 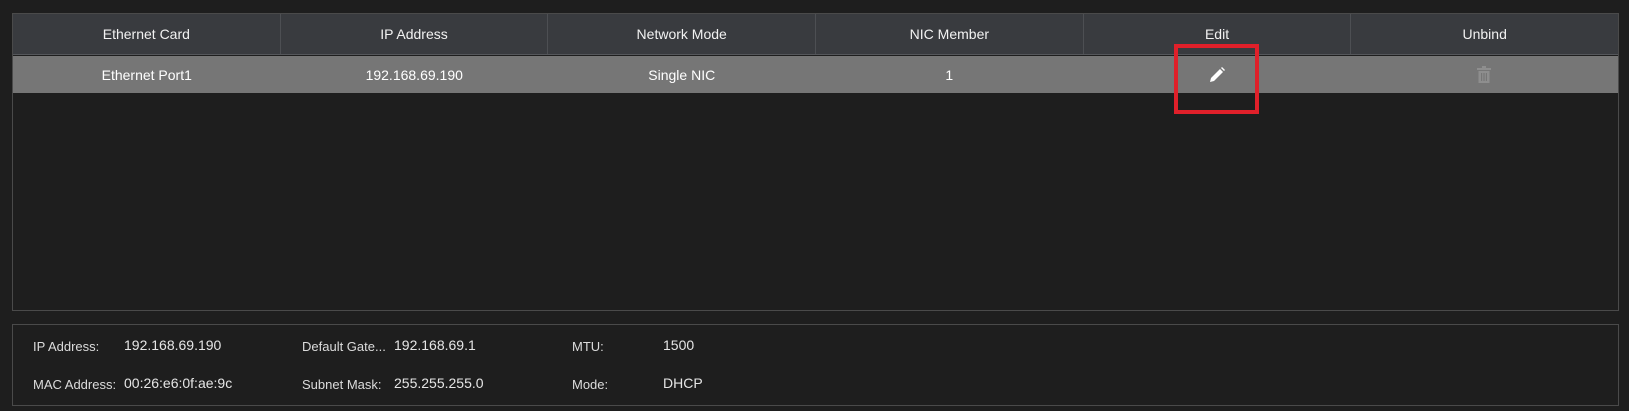 What do you see at coordinates (173, 345) in the screenshot?
I see `ip-address-value: 192.168.69.190` at bounding box center [173, 345].